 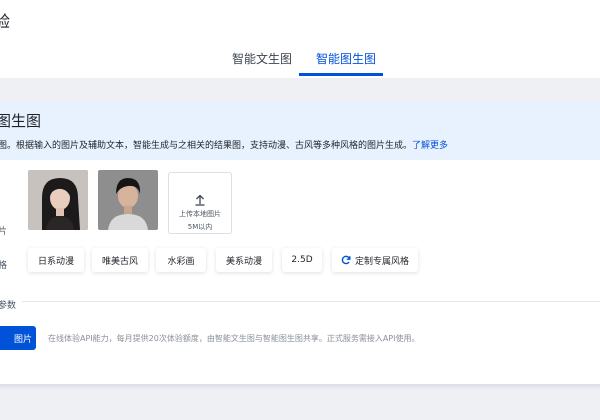 What do you see at coordinates (200, 200) in the screenshot?
I see `upload-arrow-icon` at bounding box center [200, 200].